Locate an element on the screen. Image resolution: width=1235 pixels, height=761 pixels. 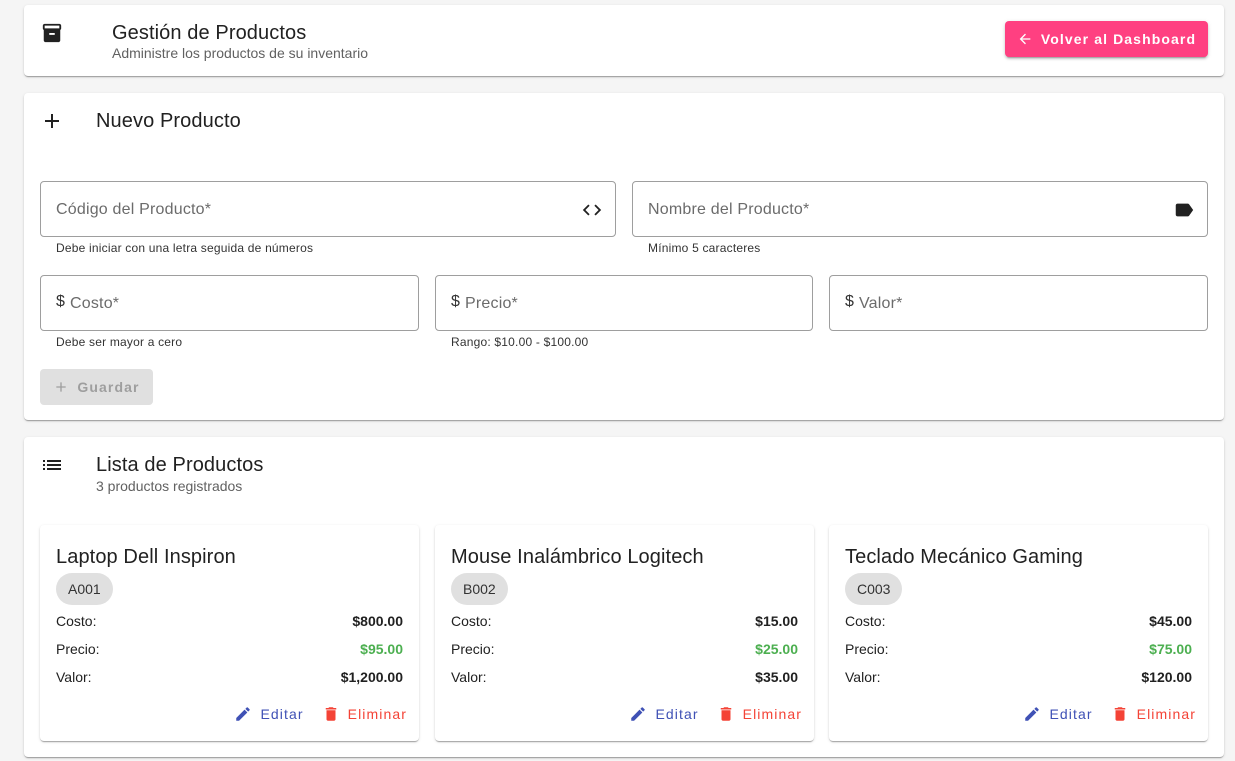
label-icon is located at coordinates (1184, 210).